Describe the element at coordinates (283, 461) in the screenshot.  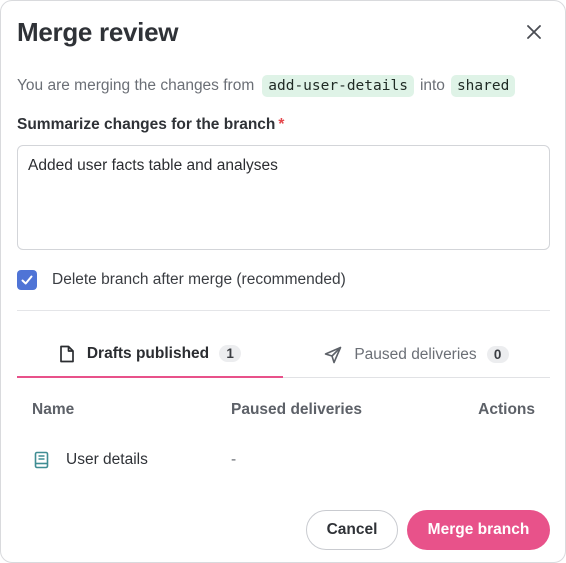
I see `table-row: User details -` at that location.